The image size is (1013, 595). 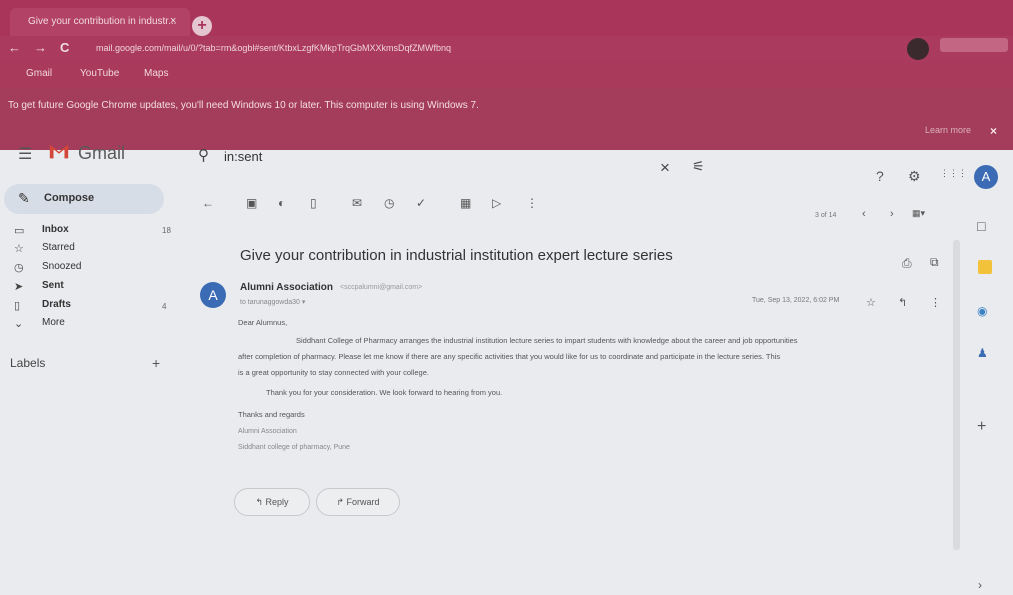 I want to click on settings-icon: ⚙, so click(x=914, y=176).